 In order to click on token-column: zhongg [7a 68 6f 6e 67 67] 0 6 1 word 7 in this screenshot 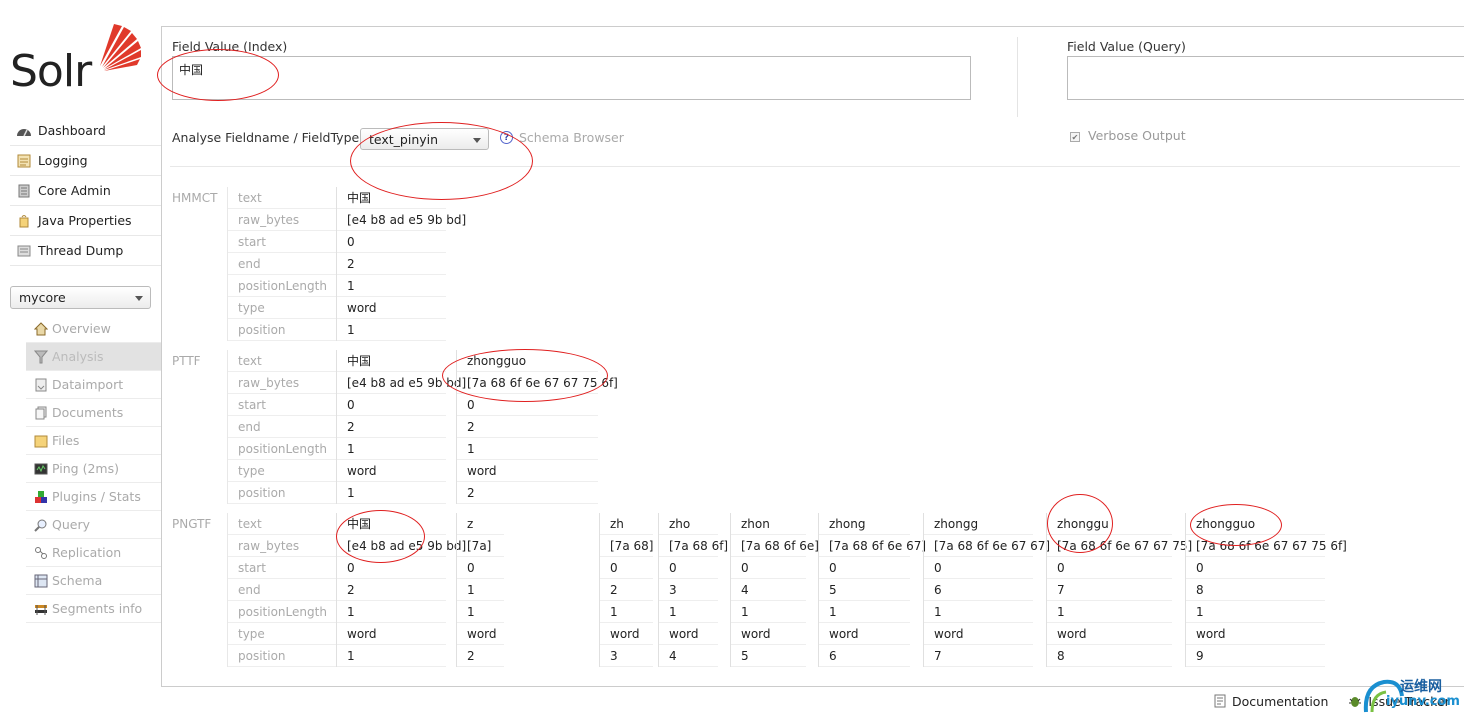, I will do `click(986, 590)`.